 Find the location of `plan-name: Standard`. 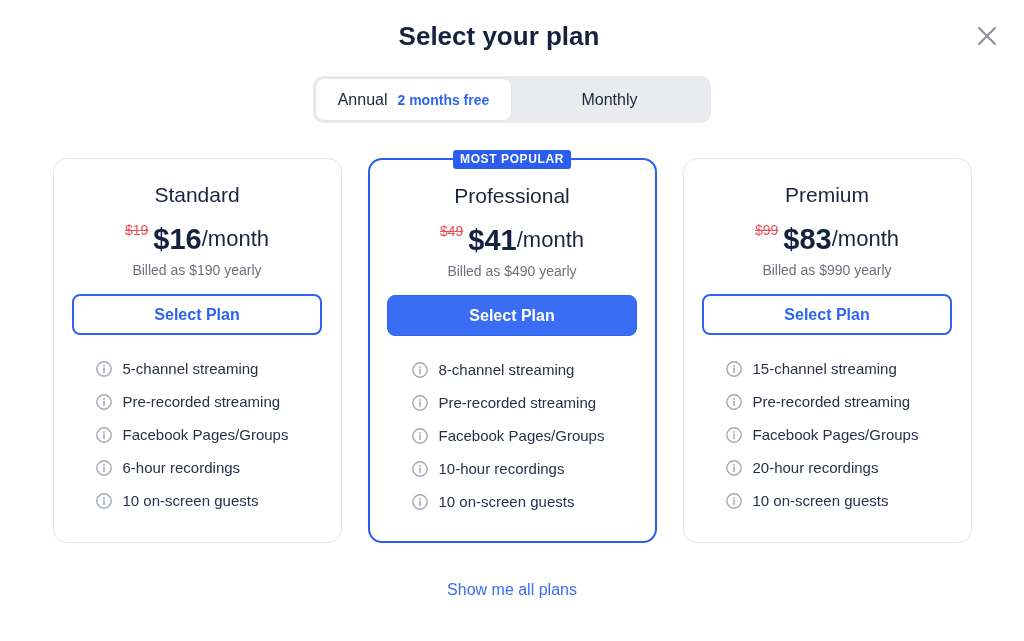

plan-name: Standard is located at coordinates (197, 195).